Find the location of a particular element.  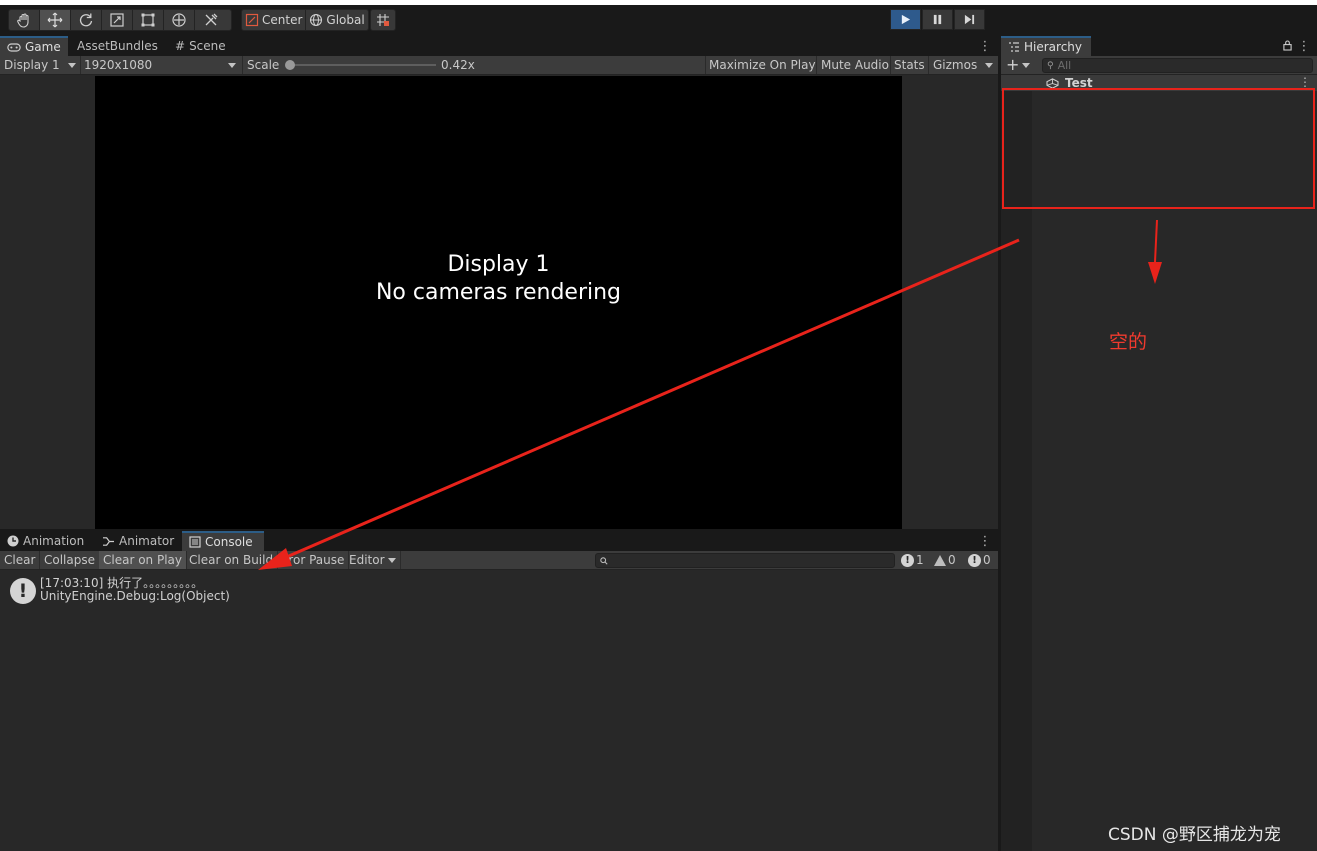

tab-console-label: Console is located at coordinates (229, 542).